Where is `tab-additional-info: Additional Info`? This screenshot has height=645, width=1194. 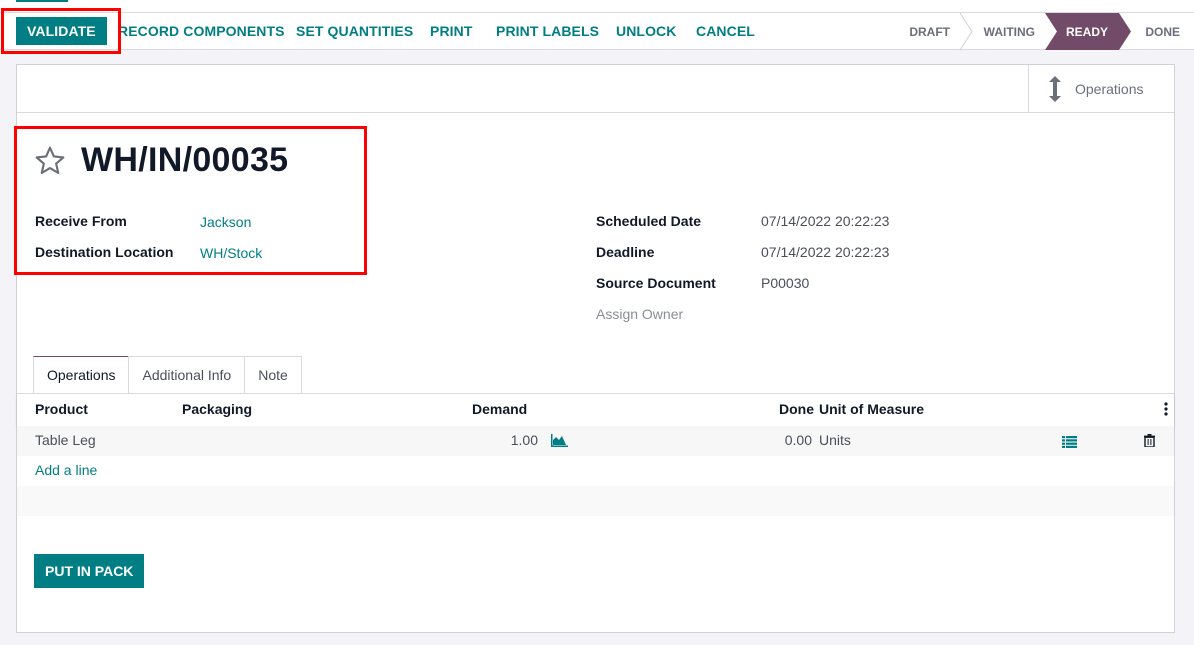
tab-additional-info: Additional Info is located at coordinates (187, 374).